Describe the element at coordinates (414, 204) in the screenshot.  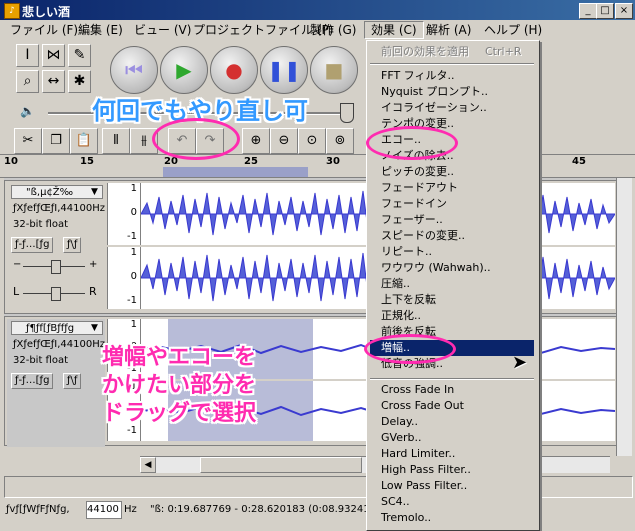
I see `menu-item-fade-in: フェードイン` at that location.